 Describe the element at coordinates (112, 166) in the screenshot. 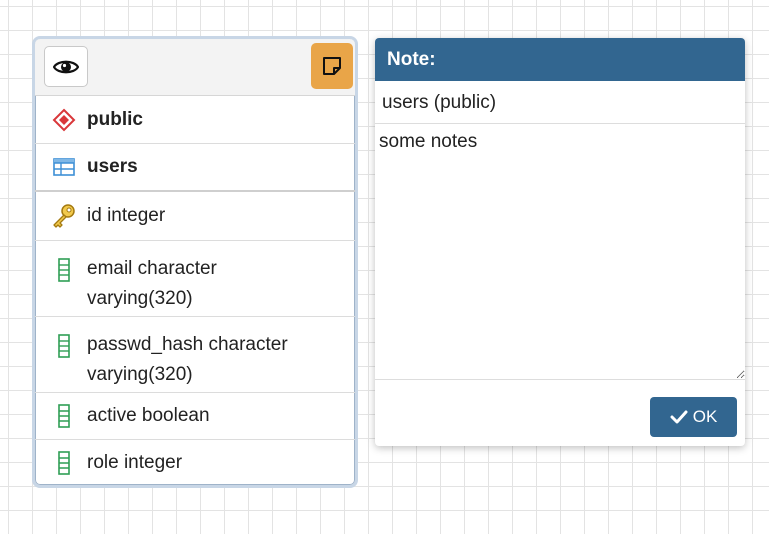

I see `table-name-label: users` at that location.